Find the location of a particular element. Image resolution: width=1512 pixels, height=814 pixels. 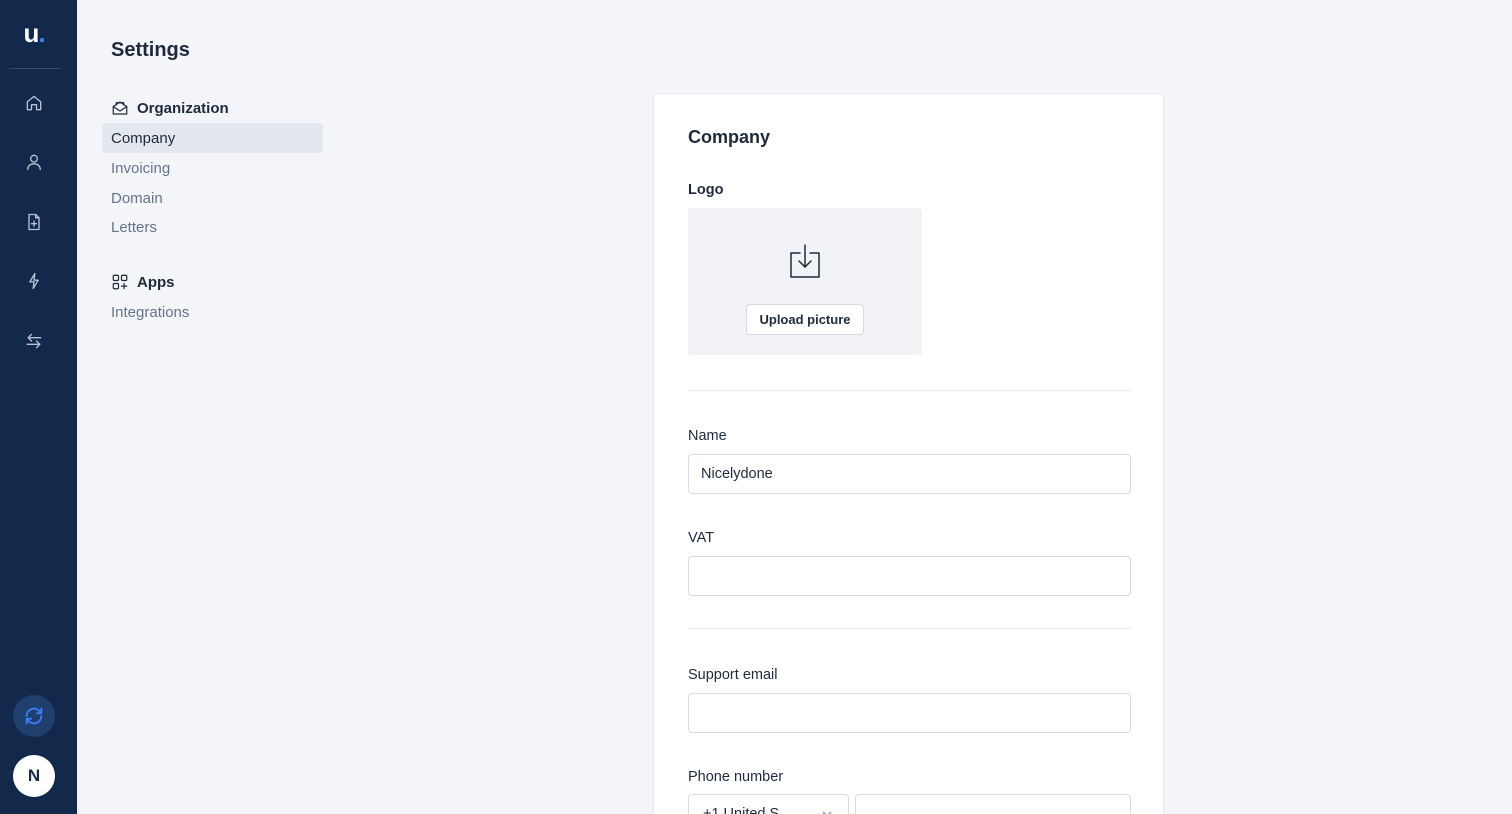

nav-item-company: Company is located at coordinates (212, 138).